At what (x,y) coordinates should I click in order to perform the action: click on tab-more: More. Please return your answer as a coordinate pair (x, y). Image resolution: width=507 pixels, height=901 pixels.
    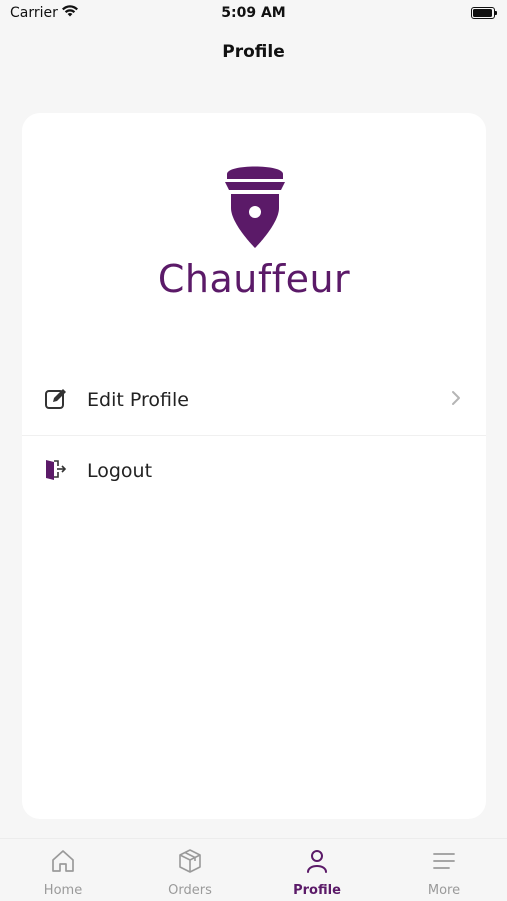
    Looking at the image, I should click on (444, 870).